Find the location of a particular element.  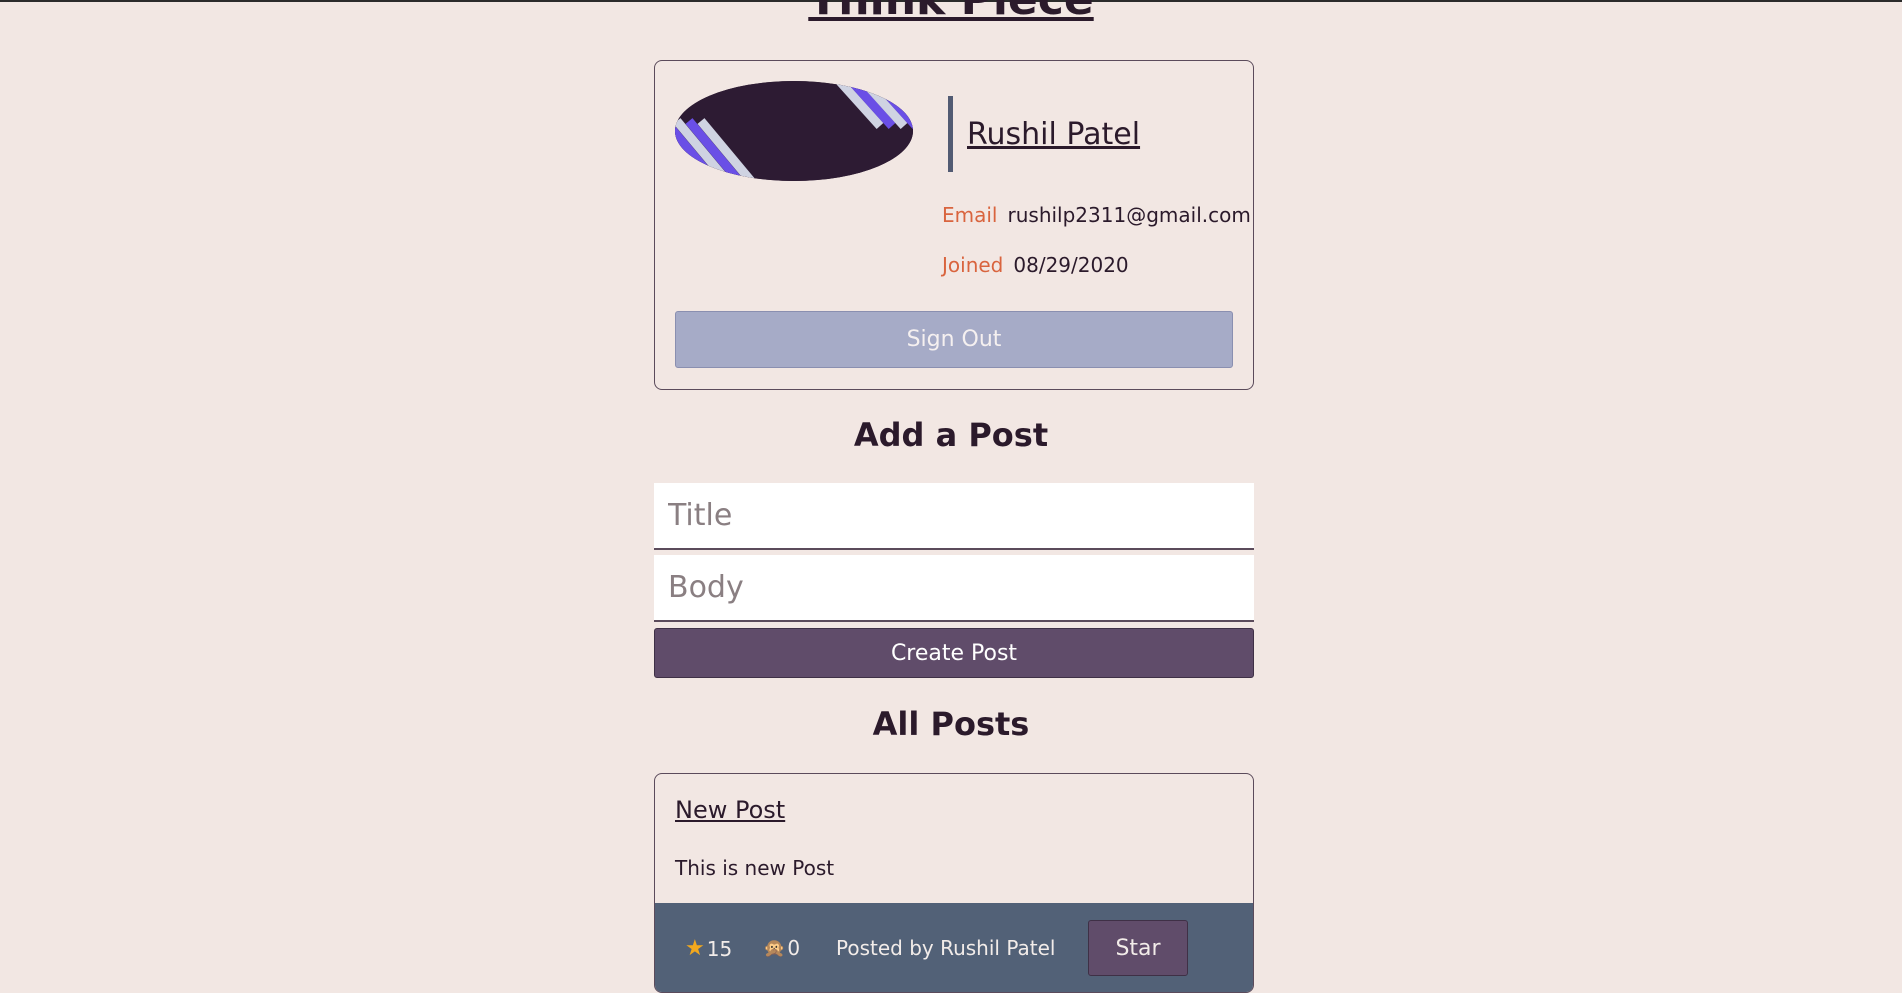

monkey-icon: 🙊 is located at coordinates (774, 948).